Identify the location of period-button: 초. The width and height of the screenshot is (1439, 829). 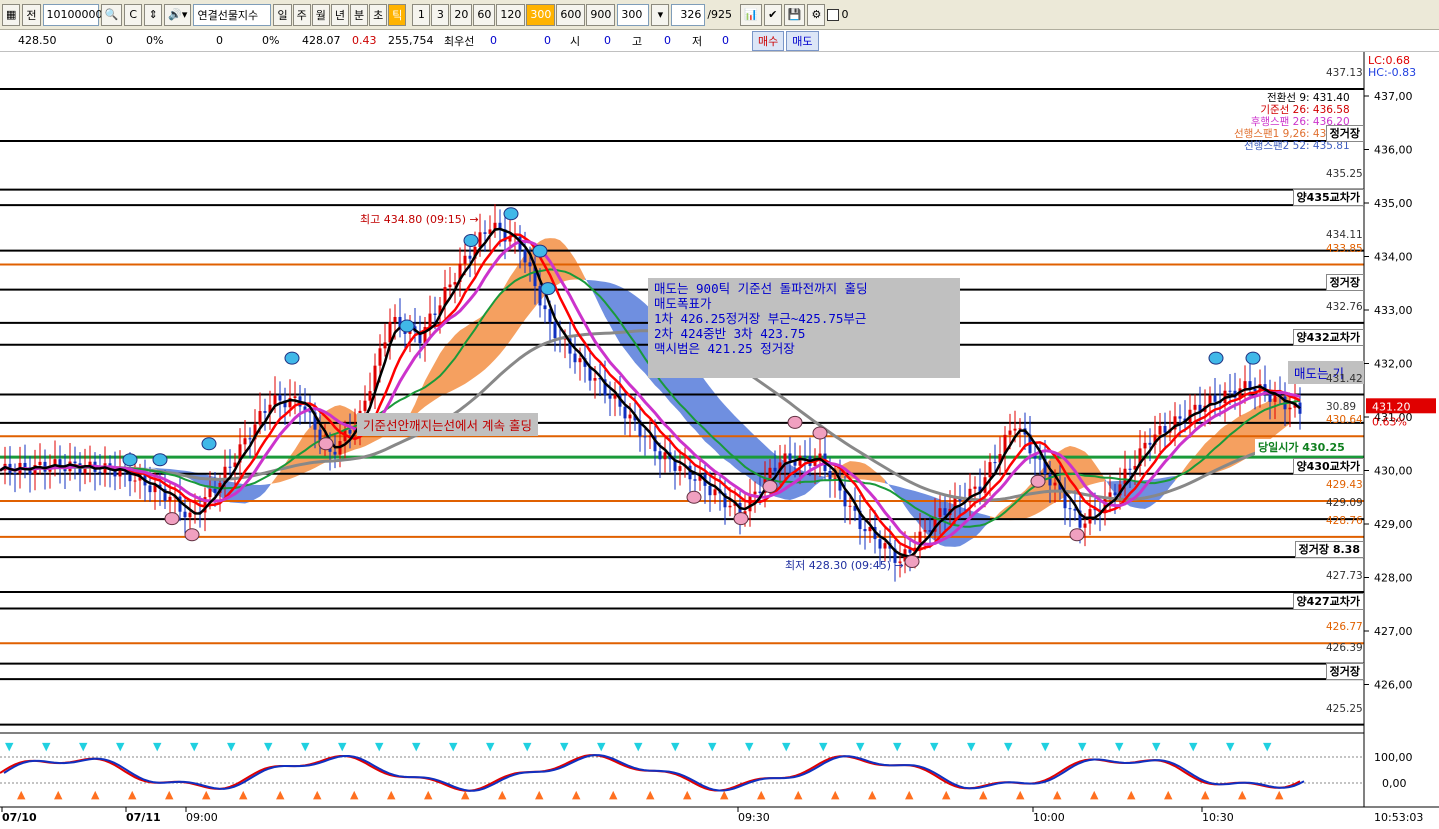
(378, 14).